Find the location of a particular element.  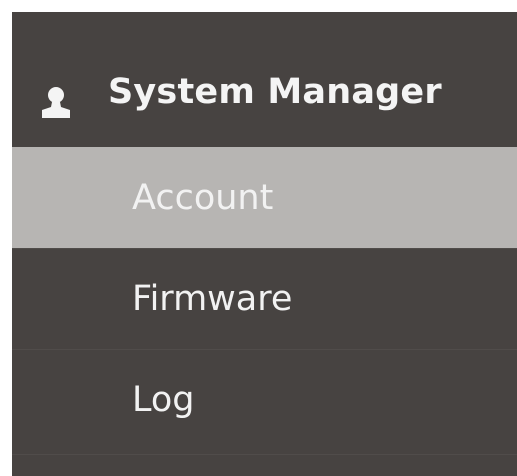

menu-item-label: Log is located at coordinates (163, 400).